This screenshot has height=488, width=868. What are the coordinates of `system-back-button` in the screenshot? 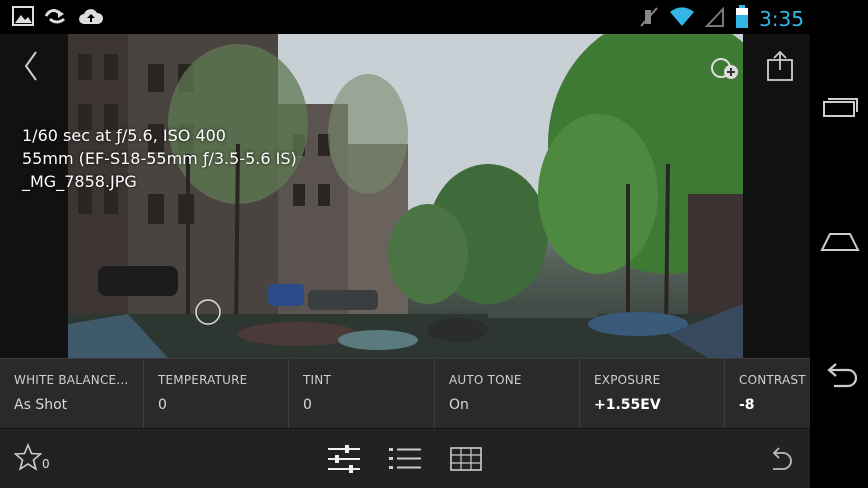 It's located at (840, 377).